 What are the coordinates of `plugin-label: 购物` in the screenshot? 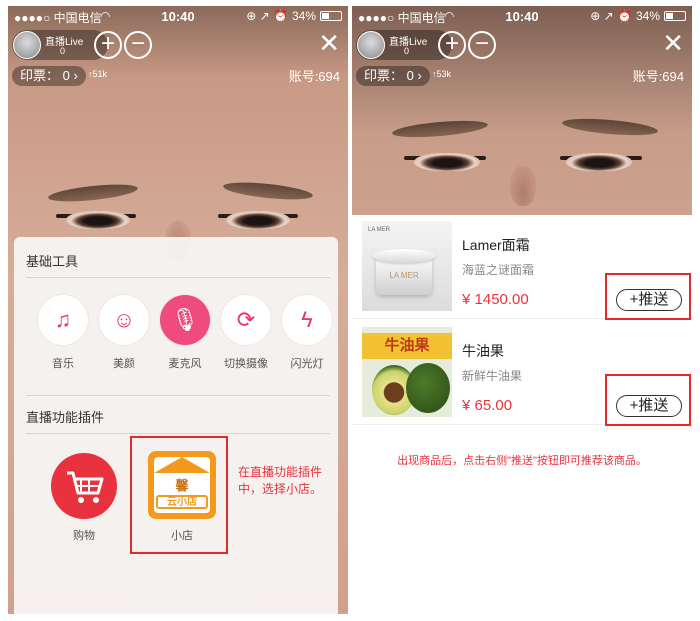 It's located at (84, 536).